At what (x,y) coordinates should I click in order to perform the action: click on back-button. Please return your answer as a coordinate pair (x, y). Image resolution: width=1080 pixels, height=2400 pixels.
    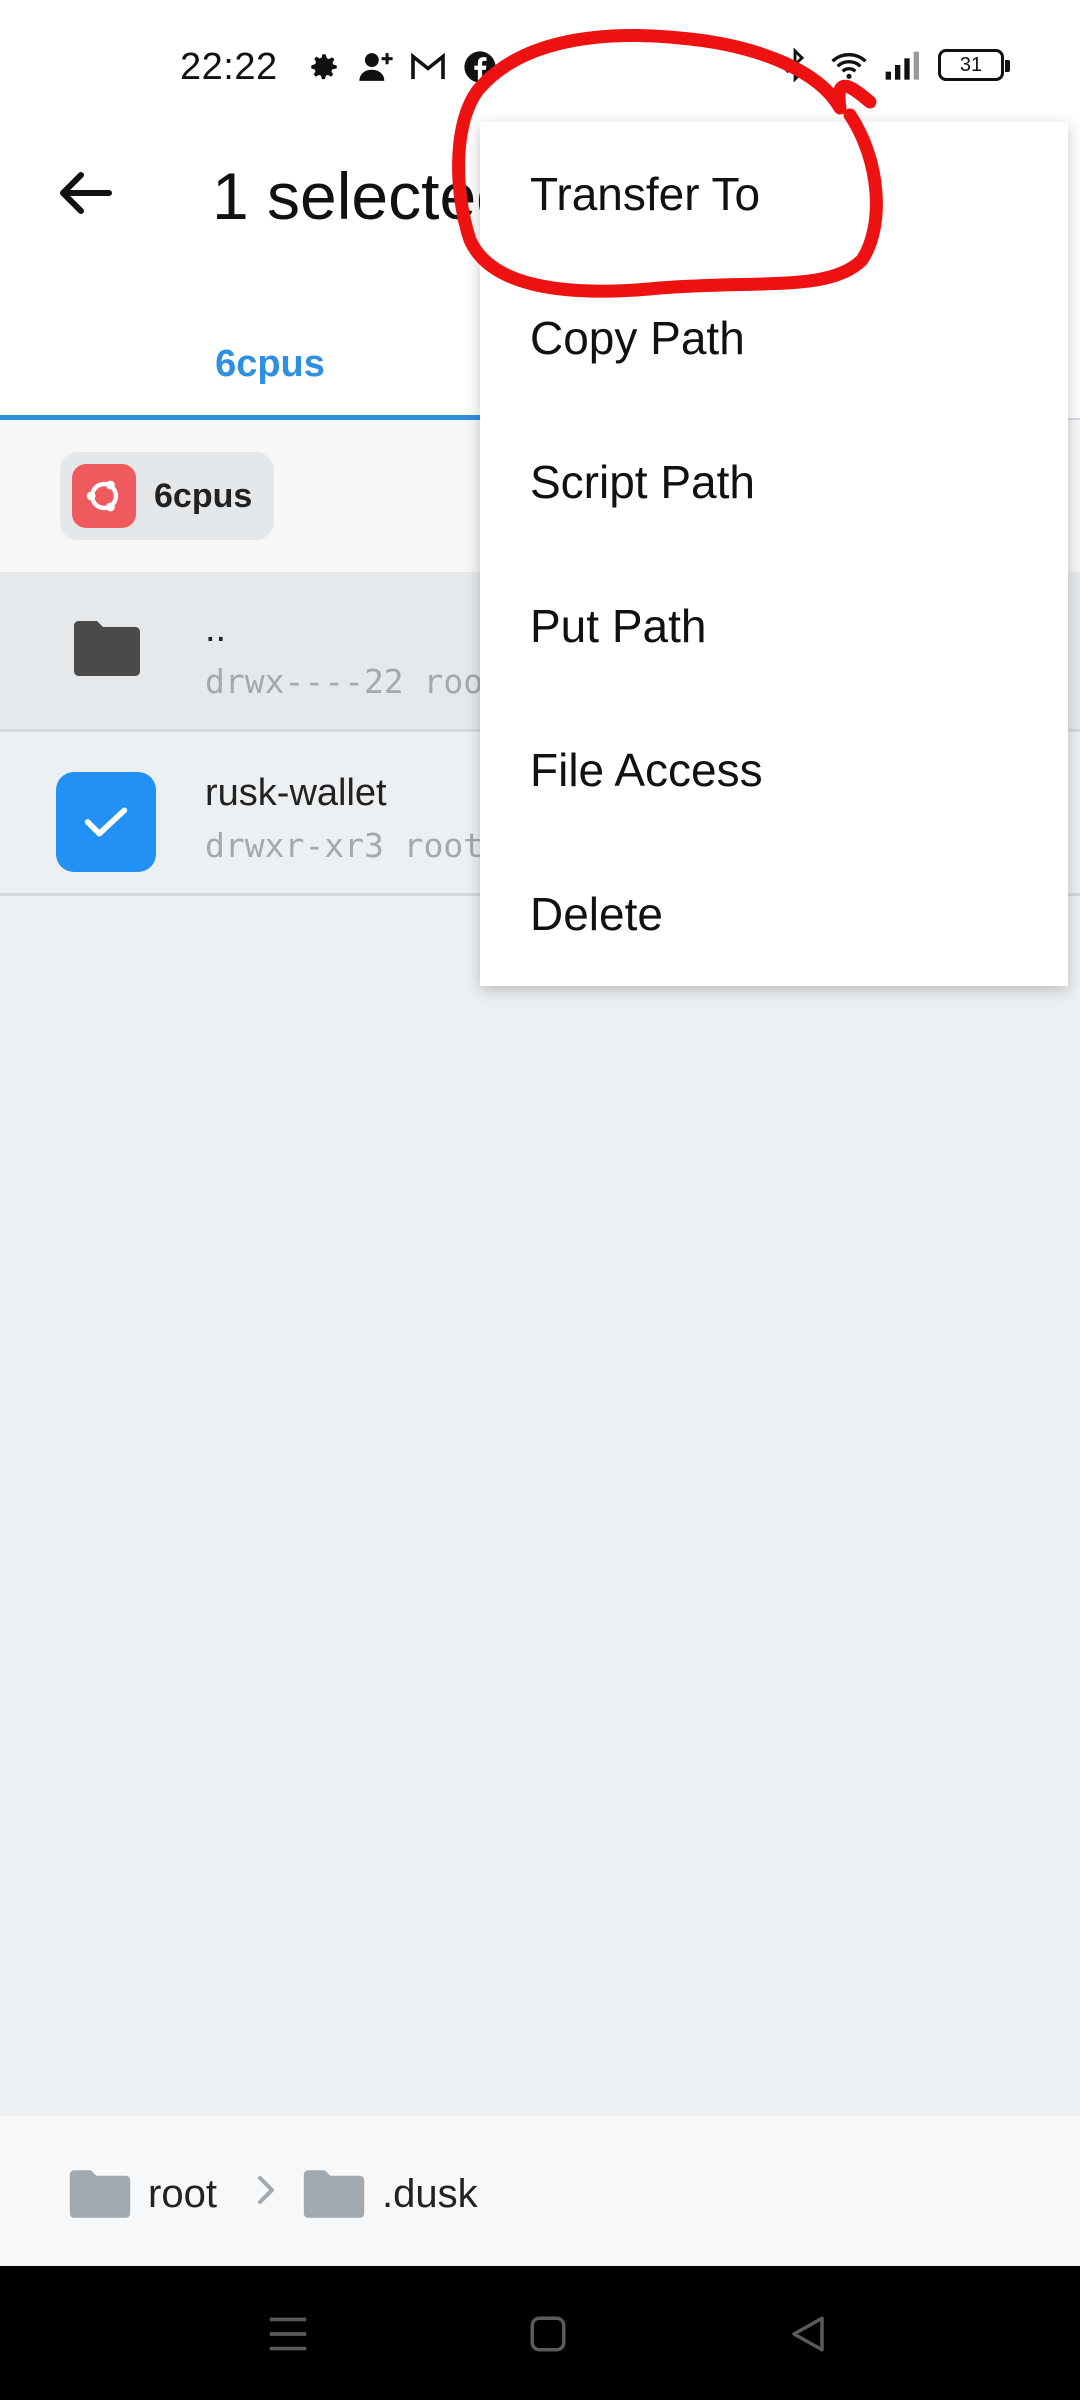
    Looking at the image, I should click on (85, 193).